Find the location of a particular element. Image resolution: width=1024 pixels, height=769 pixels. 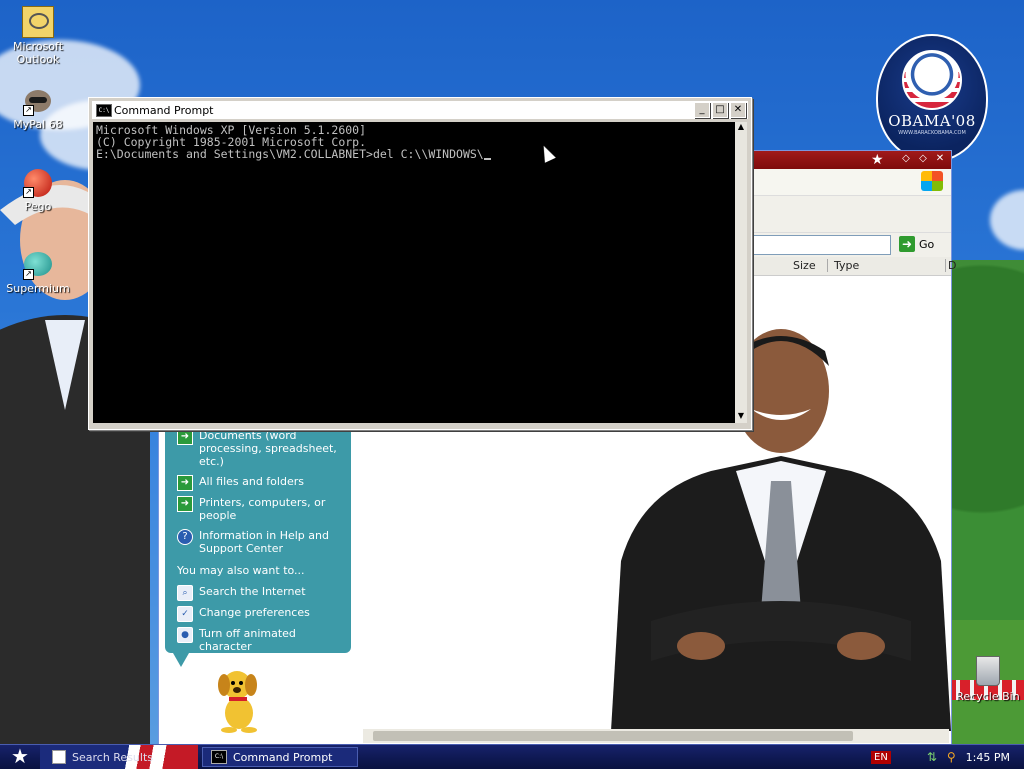

rising-sun-icon is located at coordinates (932, 80).